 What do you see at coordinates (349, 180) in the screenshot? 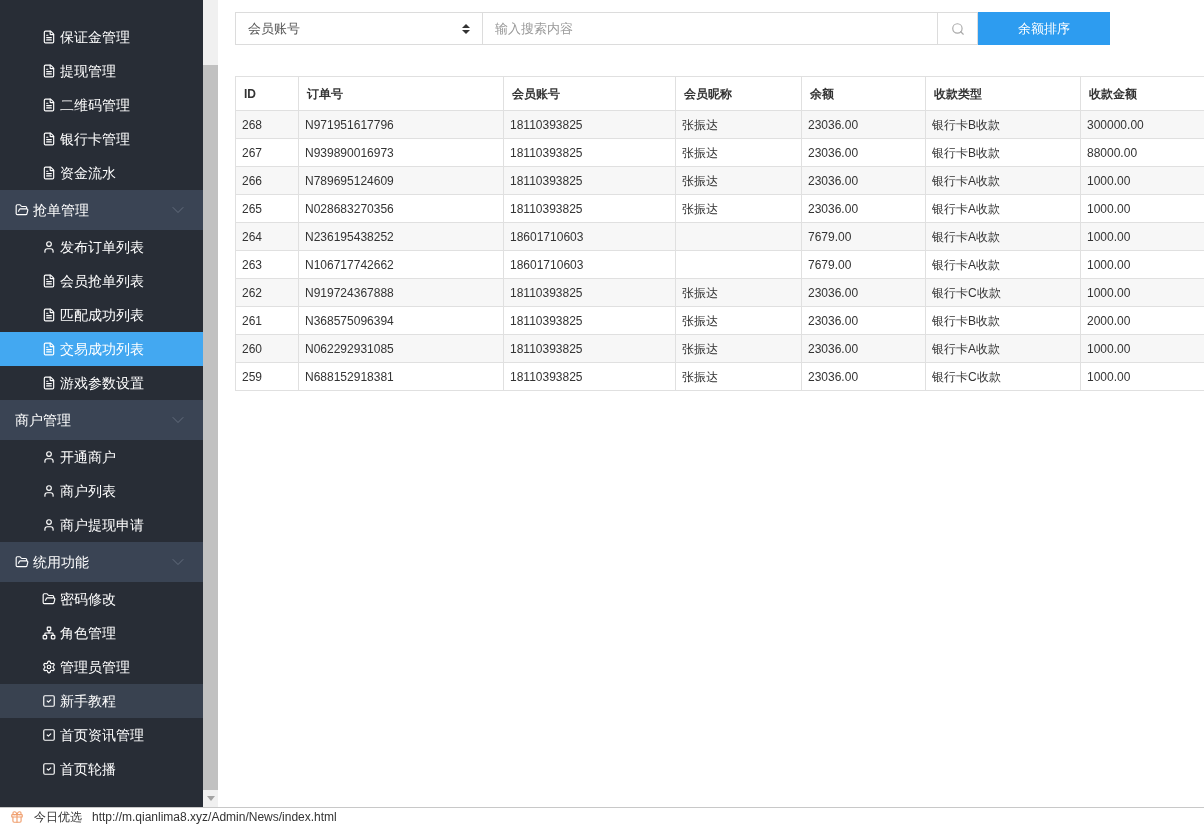
I see `table-cell: N789695124609` at bounding box center [349, 180].